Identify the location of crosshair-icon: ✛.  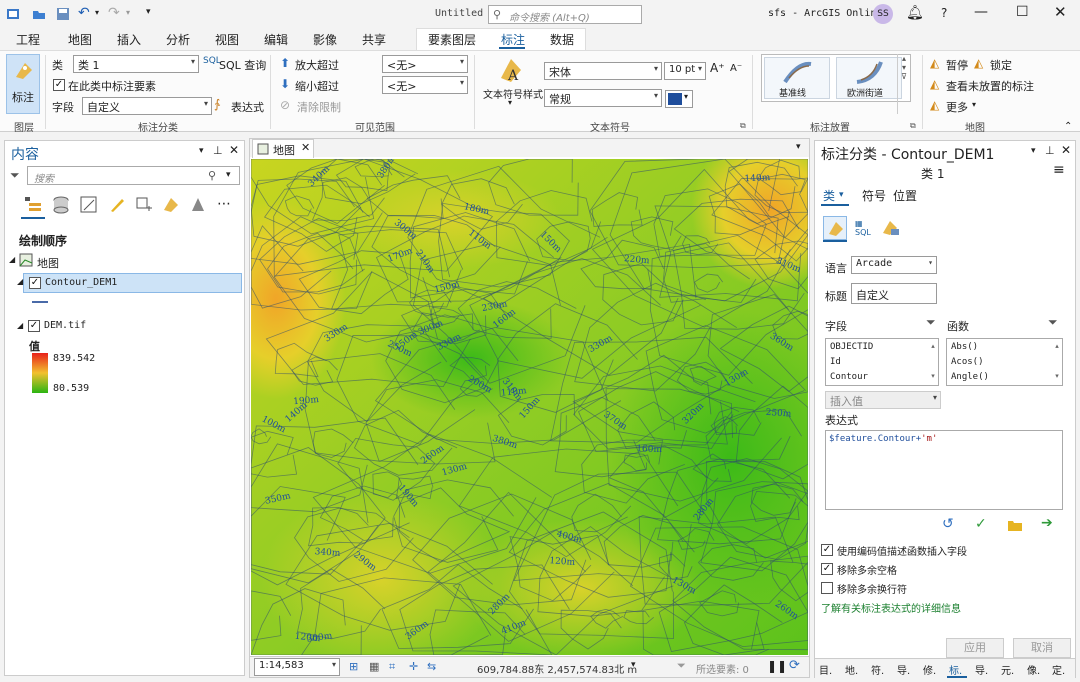
(413, 666).